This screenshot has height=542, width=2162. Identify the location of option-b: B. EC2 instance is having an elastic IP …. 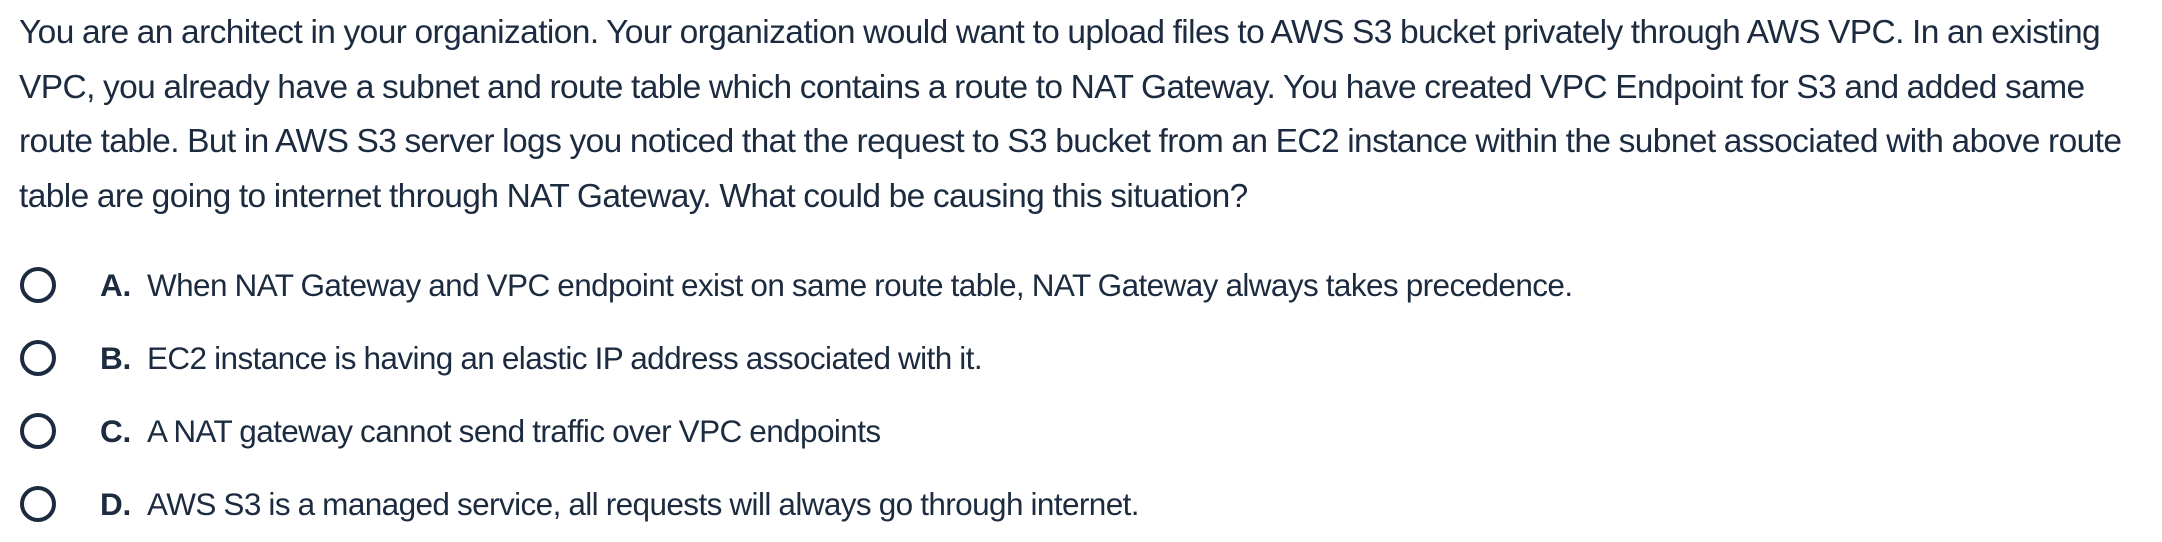
(1081, 358).